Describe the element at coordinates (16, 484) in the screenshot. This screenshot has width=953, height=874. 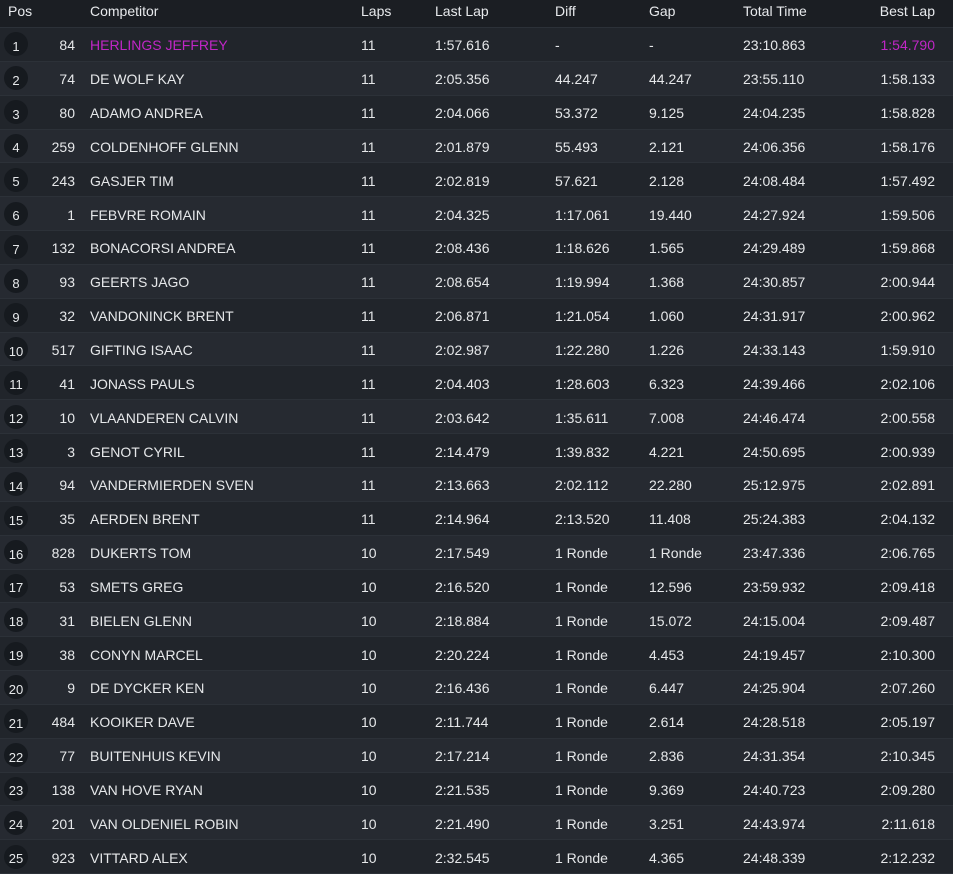
I see `position-badge: 14` at that location.